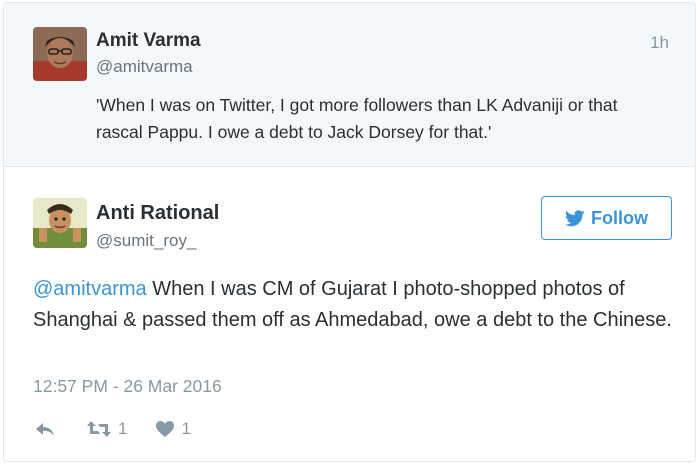 This screenshot has height=465, width=700. I want to click on follow-label: Follow, so click(619, 217).